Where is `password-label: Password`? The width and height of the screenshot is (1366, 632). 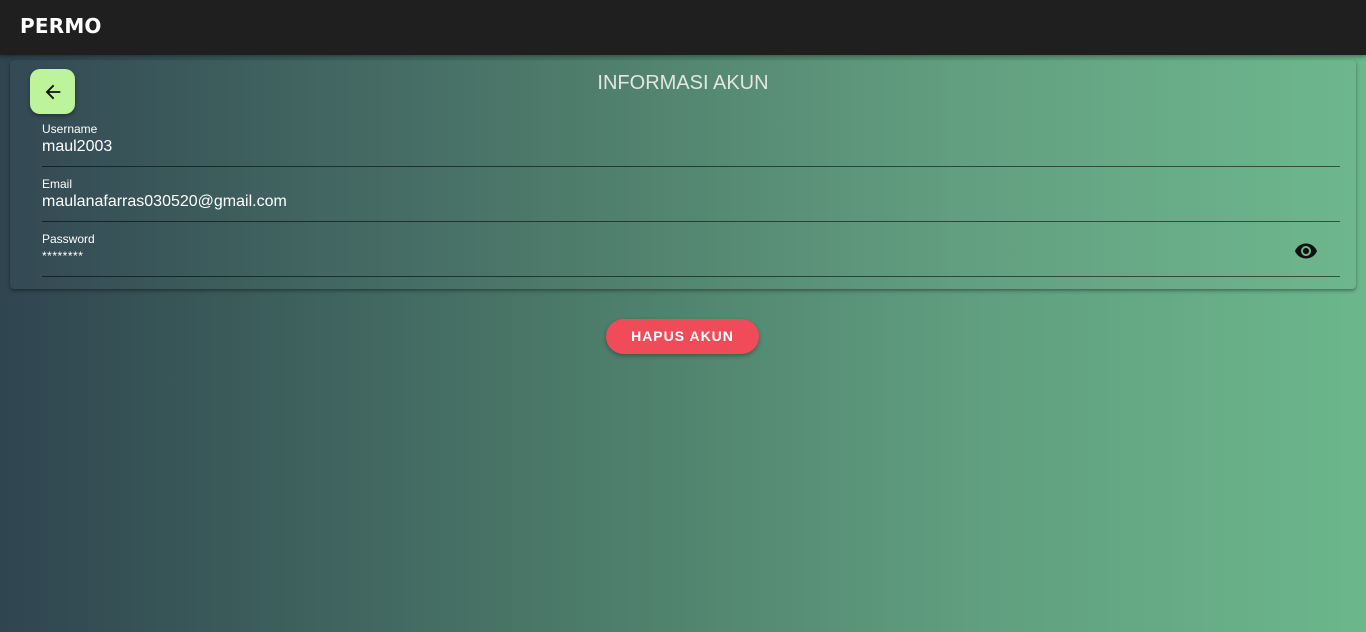
password-label: Password is located at coordinates (68, 239).